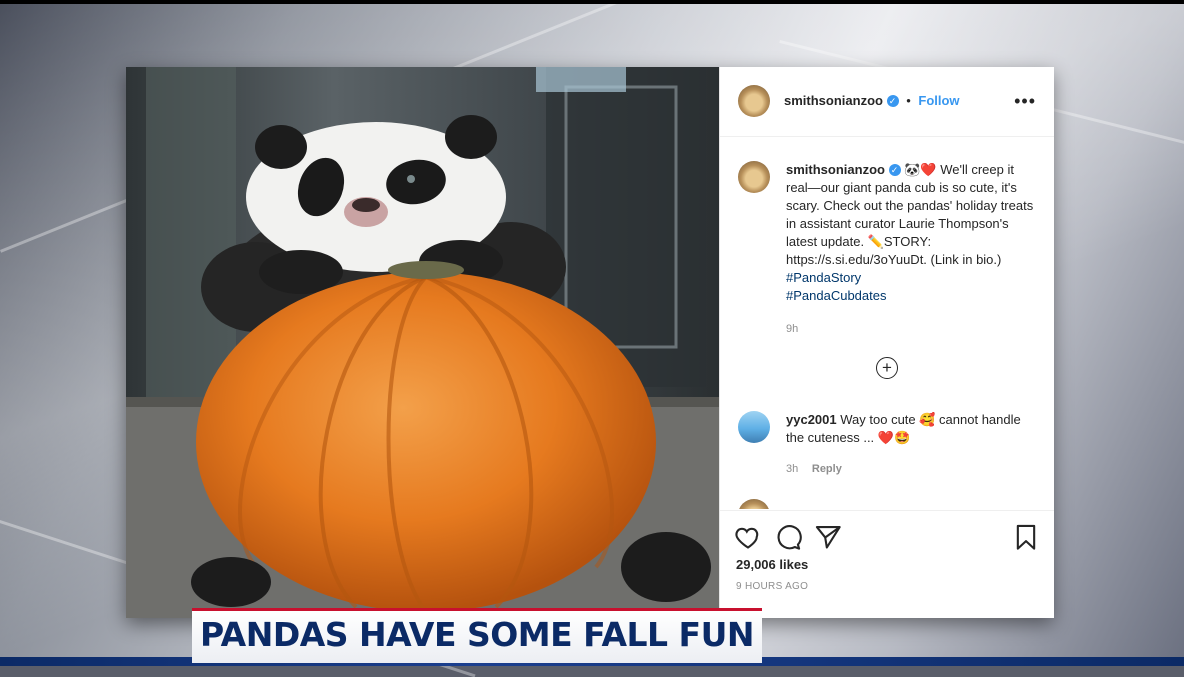 This screenshot has height=677, width=1184. What do you see at coordinates (748, 537) in the screenshot?
I see `heart-icon` at bounding box center [748, 537].